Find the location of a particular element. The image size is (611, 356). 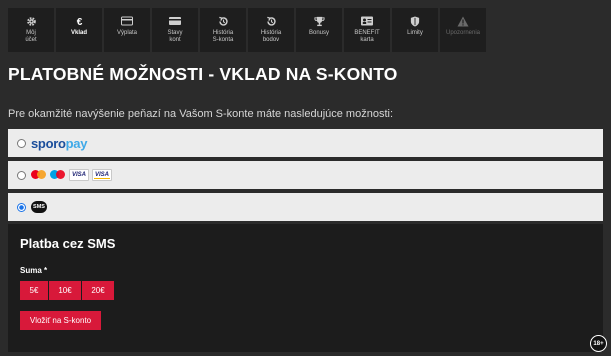

tab-deposit: € Vklad is located at coordinates (79, 30).